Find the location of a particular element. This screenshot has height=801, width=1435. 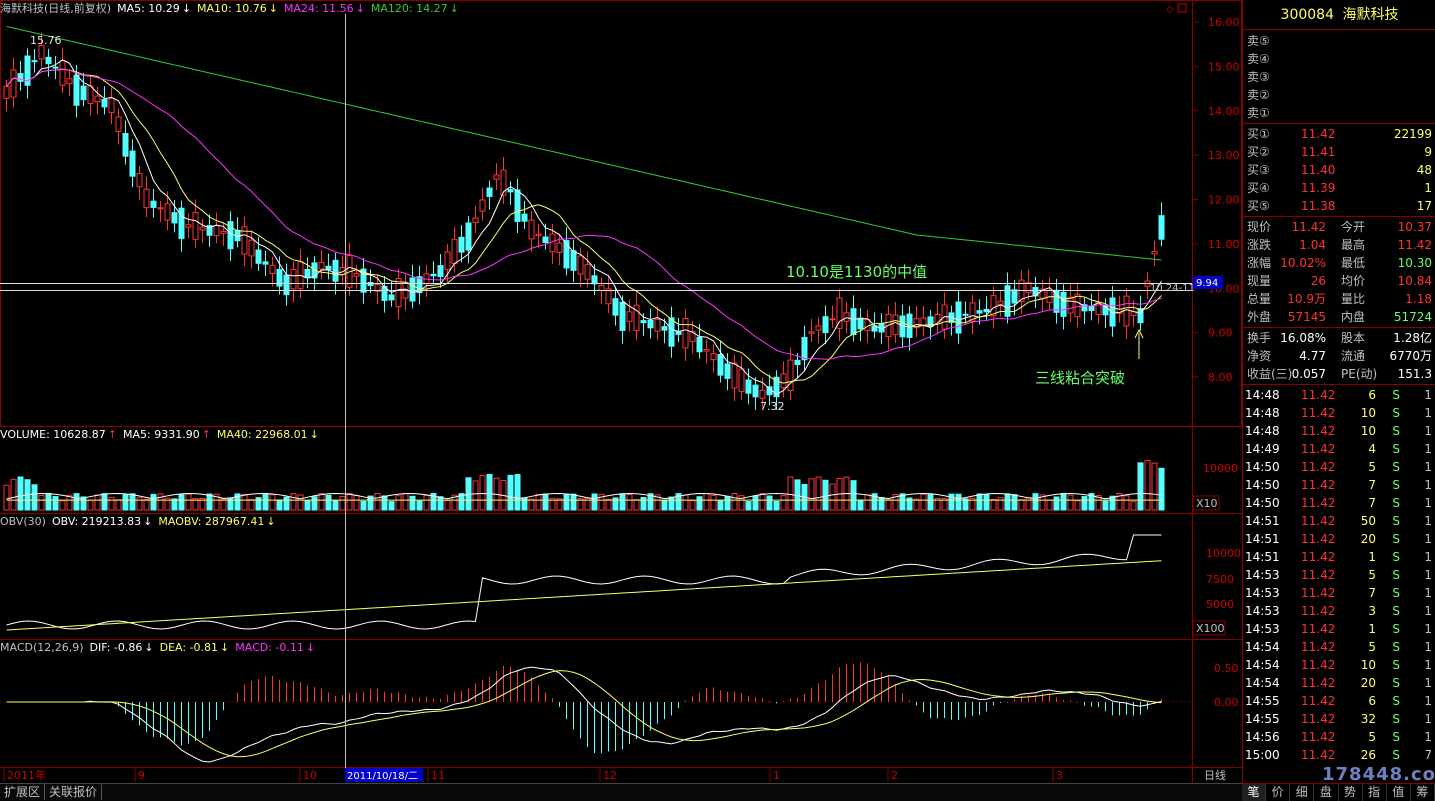

diamond-icon: ◇ is located at coordinates (1170, 9).